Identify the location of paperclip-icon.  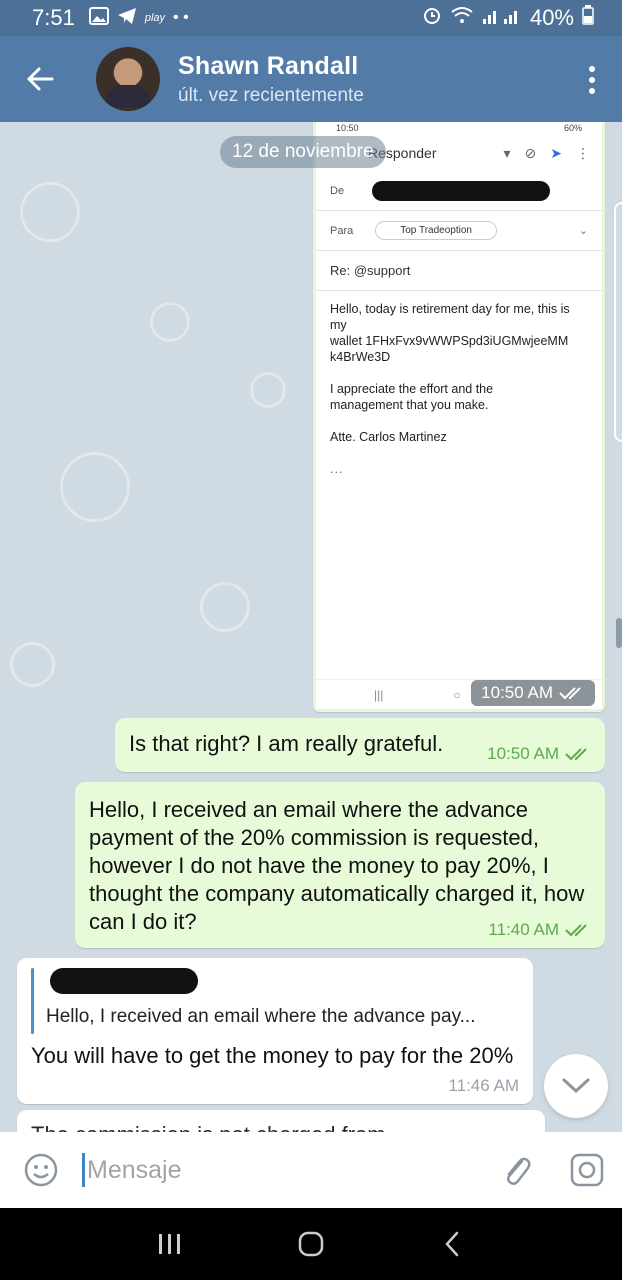
(519, 1171).